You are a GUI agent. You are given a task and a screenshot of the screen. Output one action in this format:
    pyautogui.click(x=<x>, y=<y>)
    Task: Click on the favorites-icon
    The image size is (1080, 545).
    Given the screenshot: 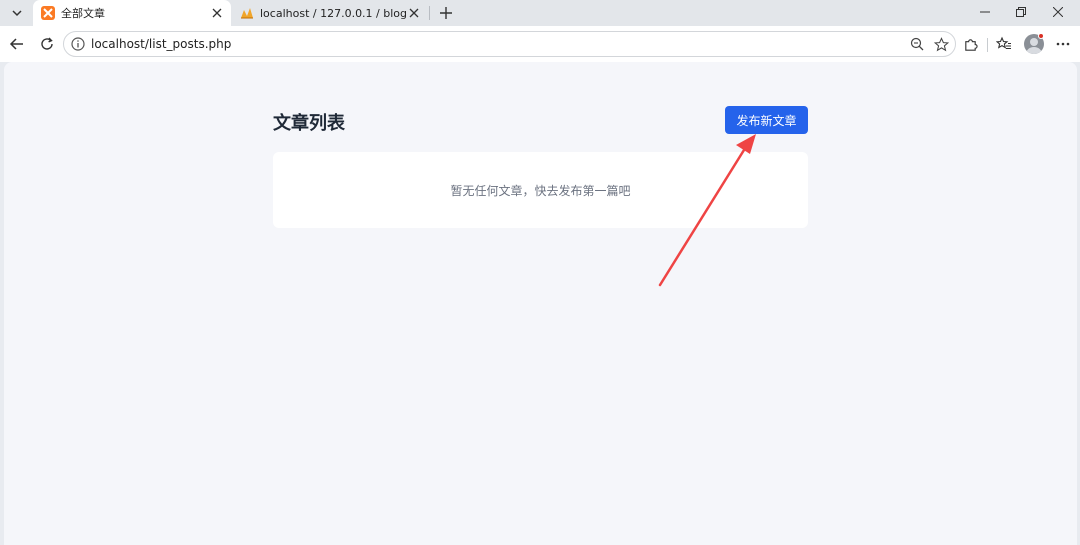 What is the action you would take?
    pyautogui.click(x=1003, y=43)
    